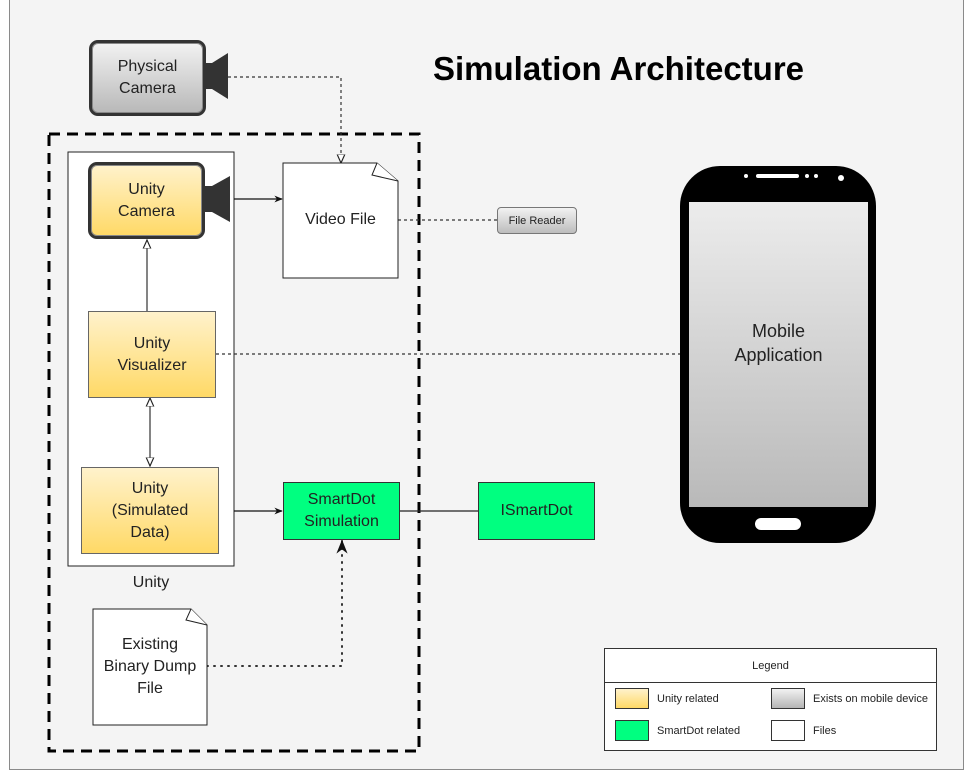 The width and height of the screenshot is (975, 771). I want to click on file-reader-node: File Reader, so click(537, 220).